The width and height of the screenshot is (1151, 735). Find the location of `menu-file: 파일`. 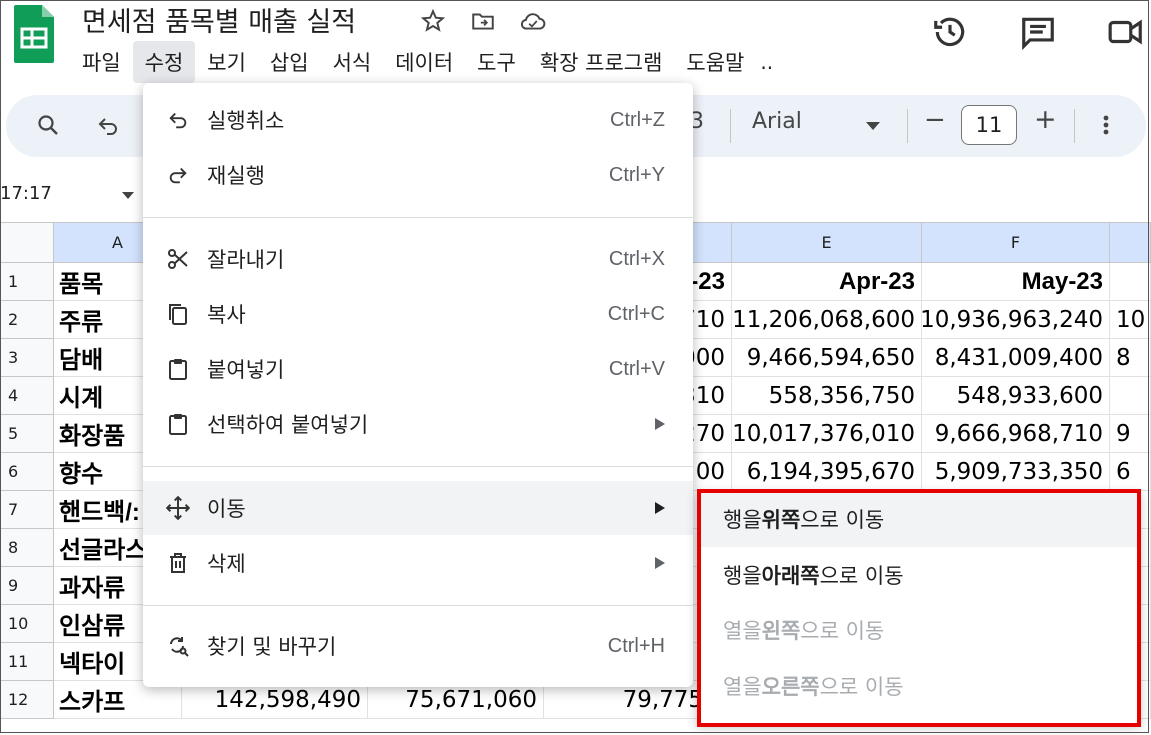

menu-file: 파일 is located at coordinates (101, 62).